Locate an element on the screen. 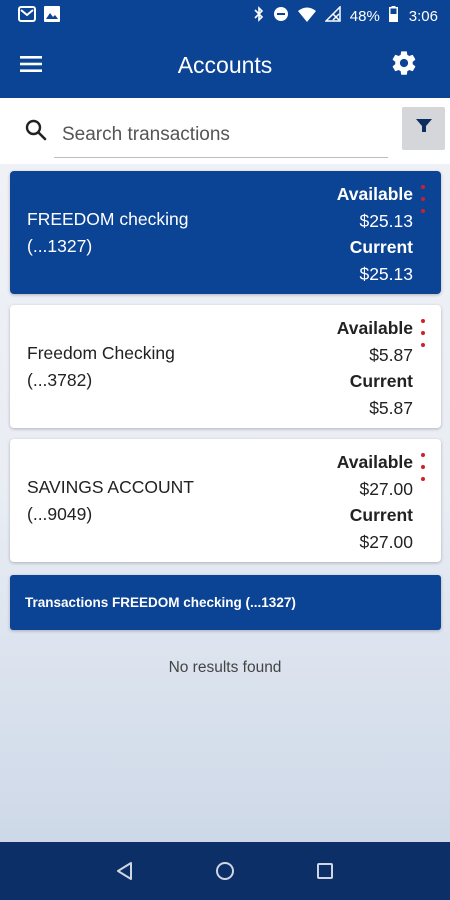  system-nav-bar is located at coordinates (225, 871).